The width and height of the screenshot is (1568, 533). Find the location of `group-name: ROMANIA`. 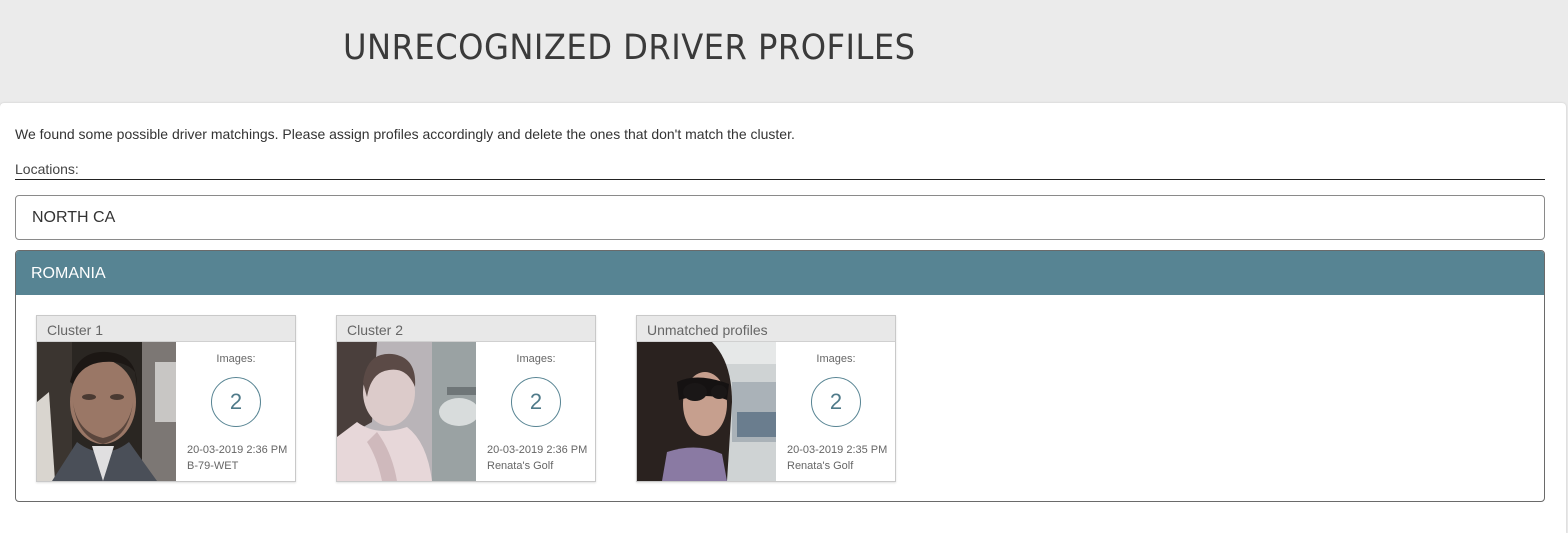

group-name: ROMANIA is located at coordinates (68, 273).